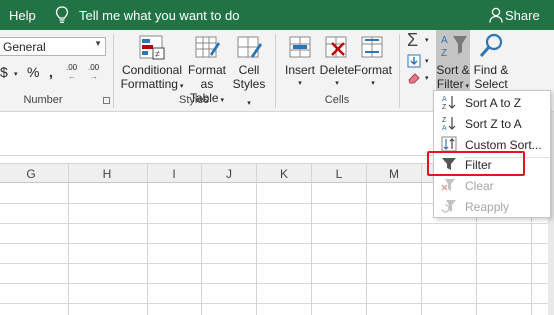  What do you see at coordinates (448, 206) in the screenshot?
I see `reapply-icon` at bounding box center [448, 206].